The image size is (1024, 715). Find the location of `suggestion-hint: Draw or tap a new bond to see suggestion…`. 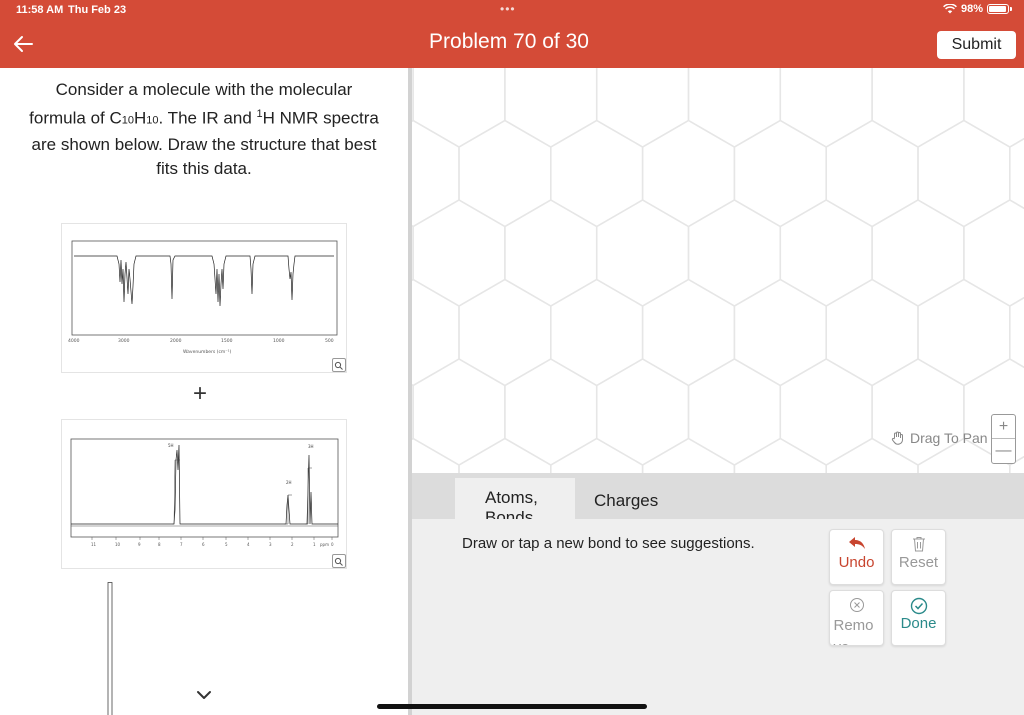

suggestion-hint: Draw or tap a new bond to see suggestion… is located at coordinates (608, 543).